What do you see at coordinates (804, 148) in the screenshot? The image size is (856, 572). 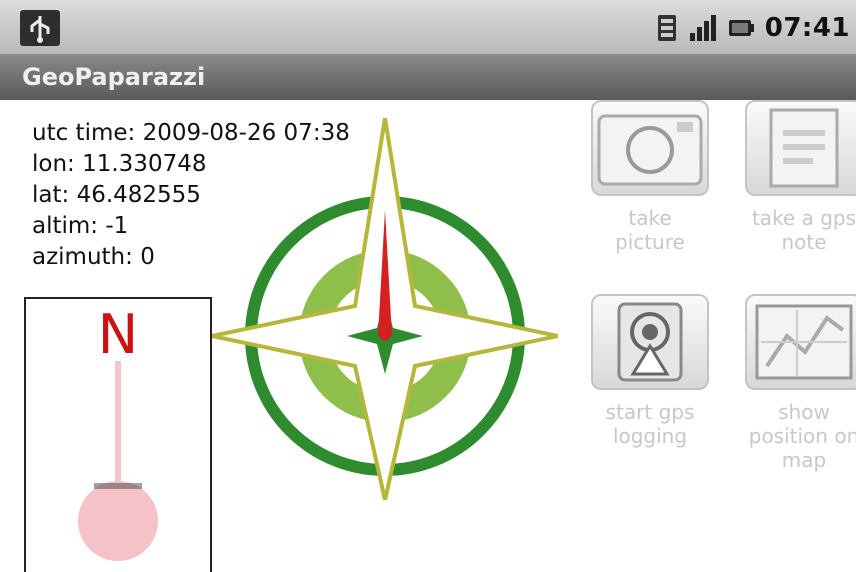 I see `note-icon` at bounding box center [804, 148].